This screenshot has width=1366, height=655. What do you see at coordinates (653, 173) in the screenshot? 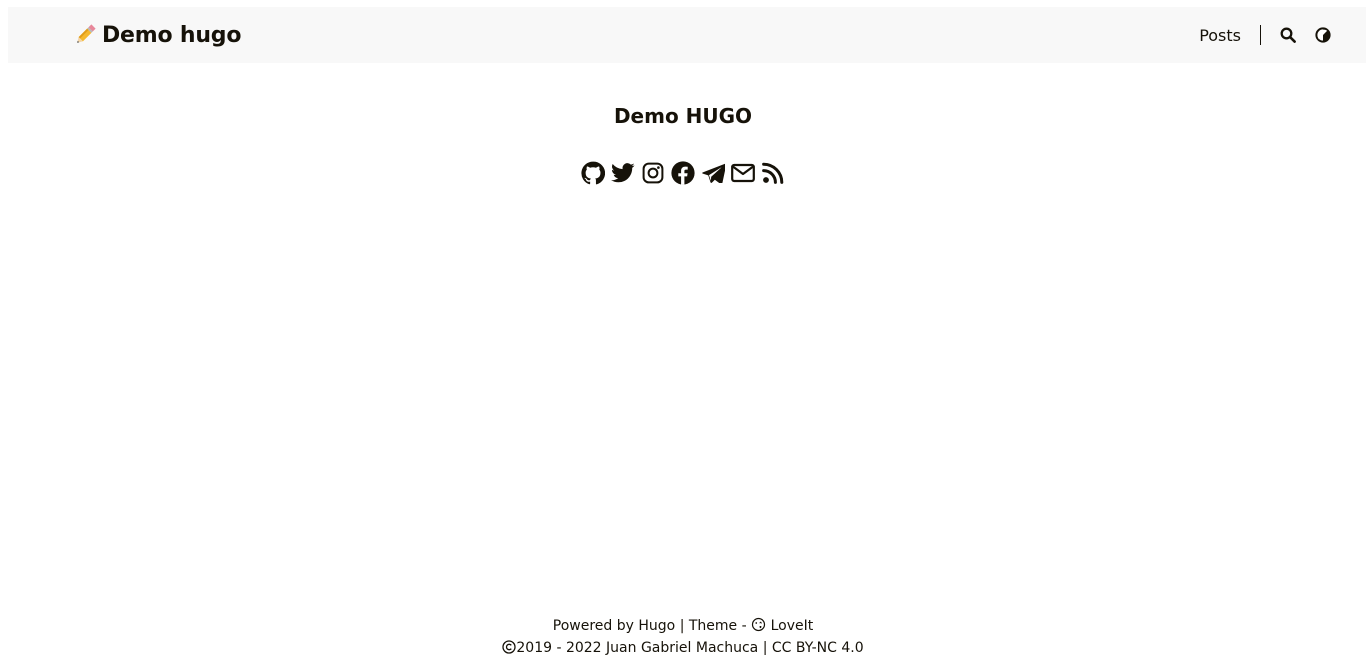
I see `instagram-icon` at bounding box center [653, 173].